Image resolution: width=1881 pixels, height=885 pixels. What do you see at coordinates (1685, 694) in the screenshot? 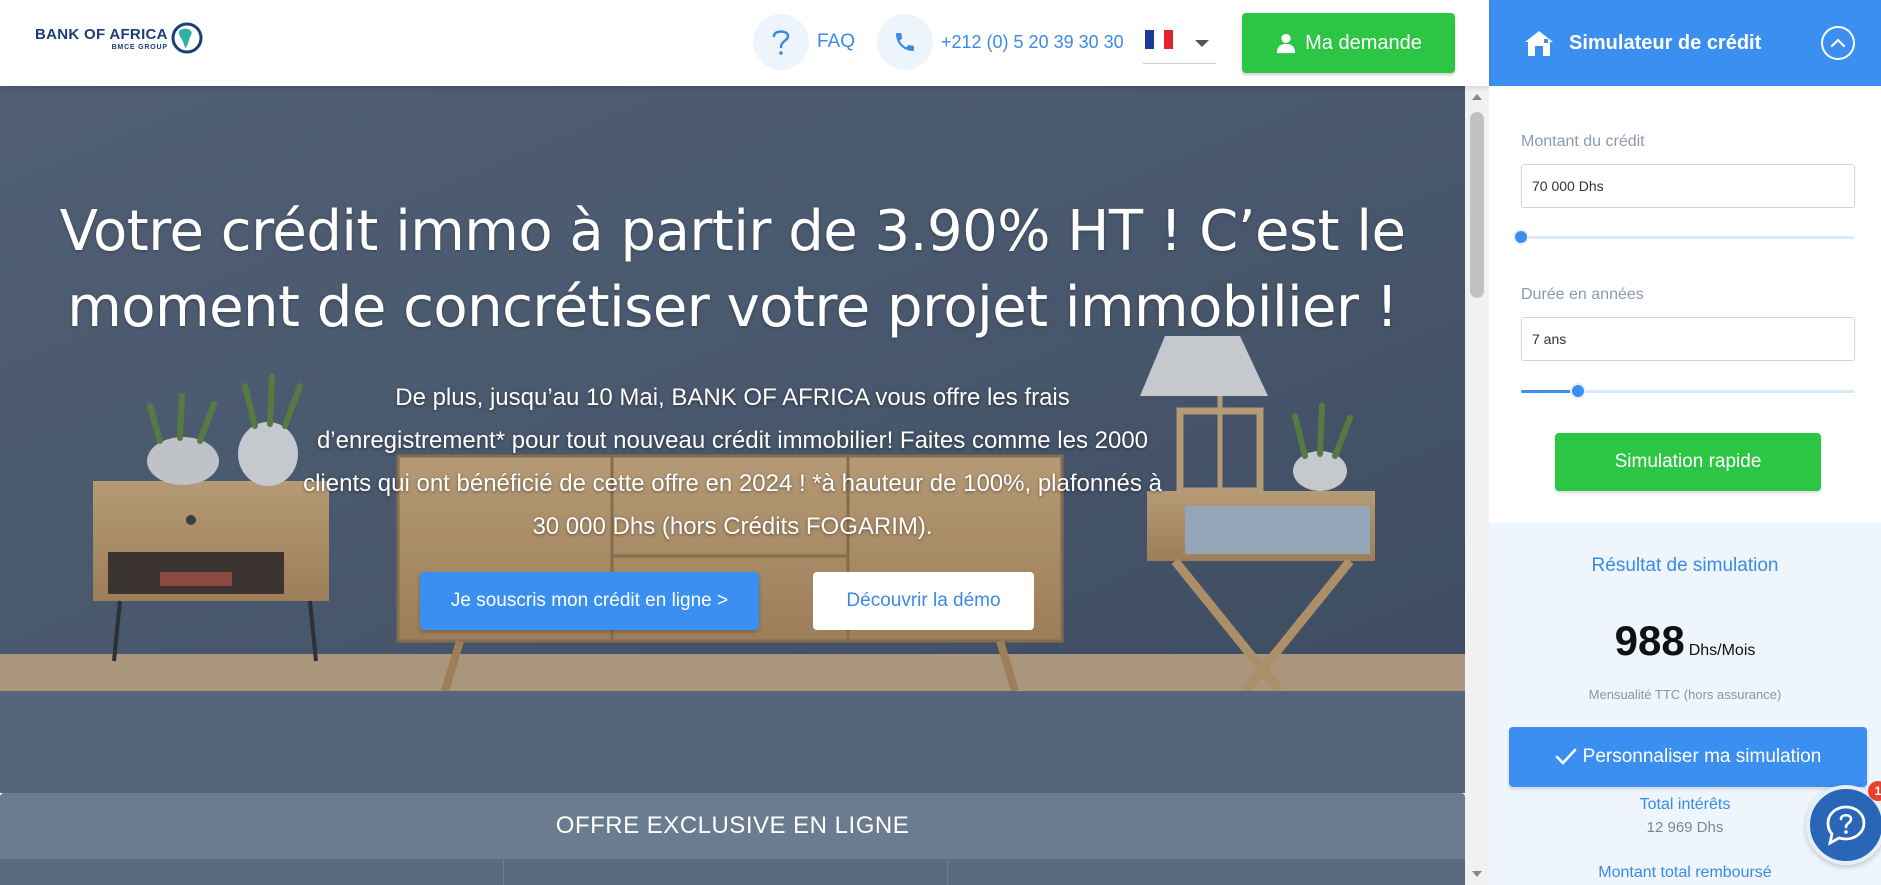
I see `monthly-payment-note: Mensualité TTC (hors assurance)` at bounding box center [1685, 694].